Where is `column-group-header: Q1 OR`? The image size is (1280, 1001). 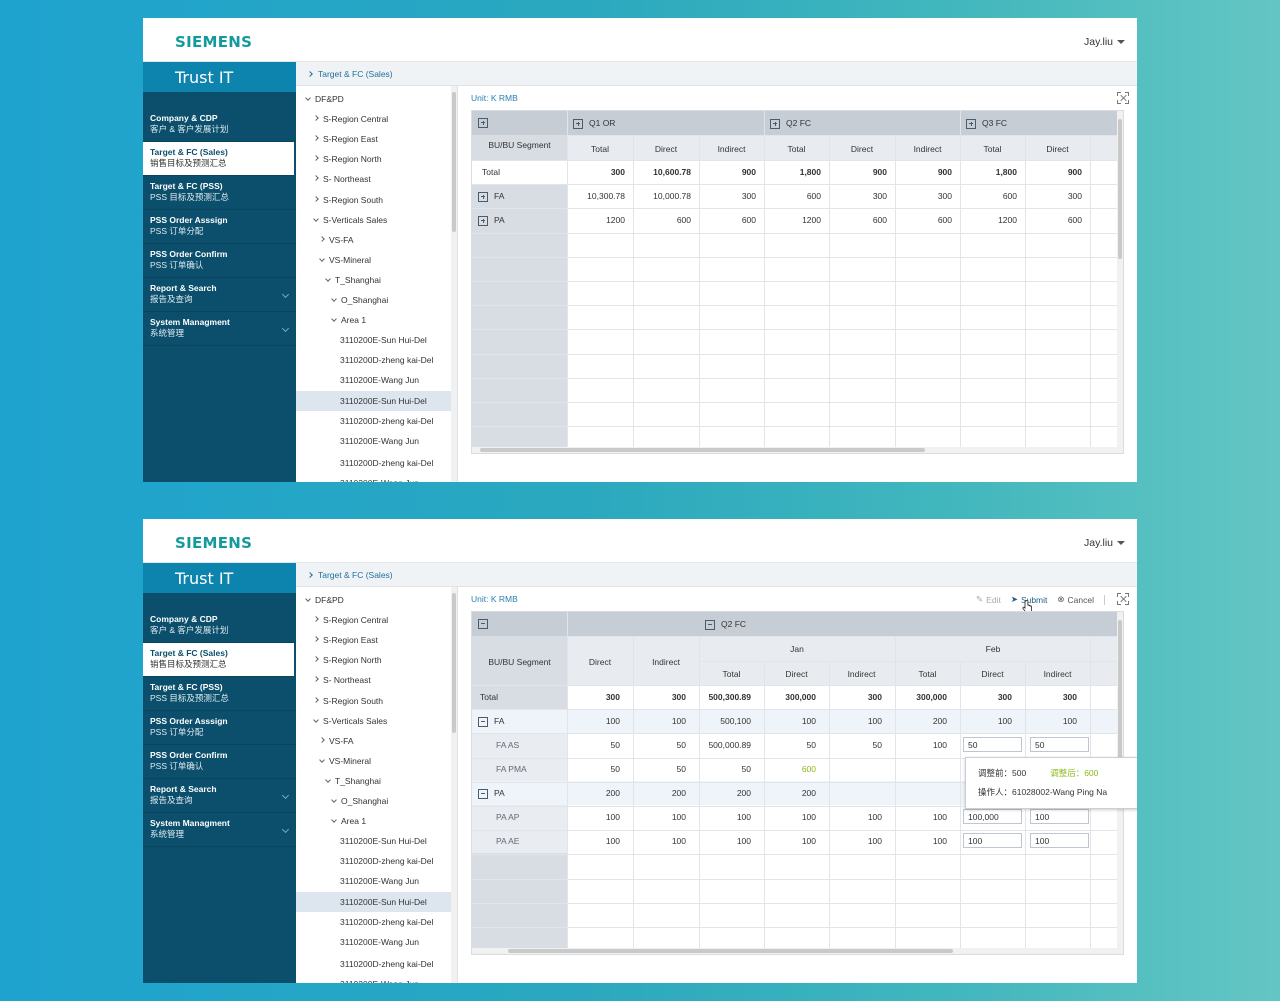 column-group-header: Q1 OR is located at coordinates (594, 123).